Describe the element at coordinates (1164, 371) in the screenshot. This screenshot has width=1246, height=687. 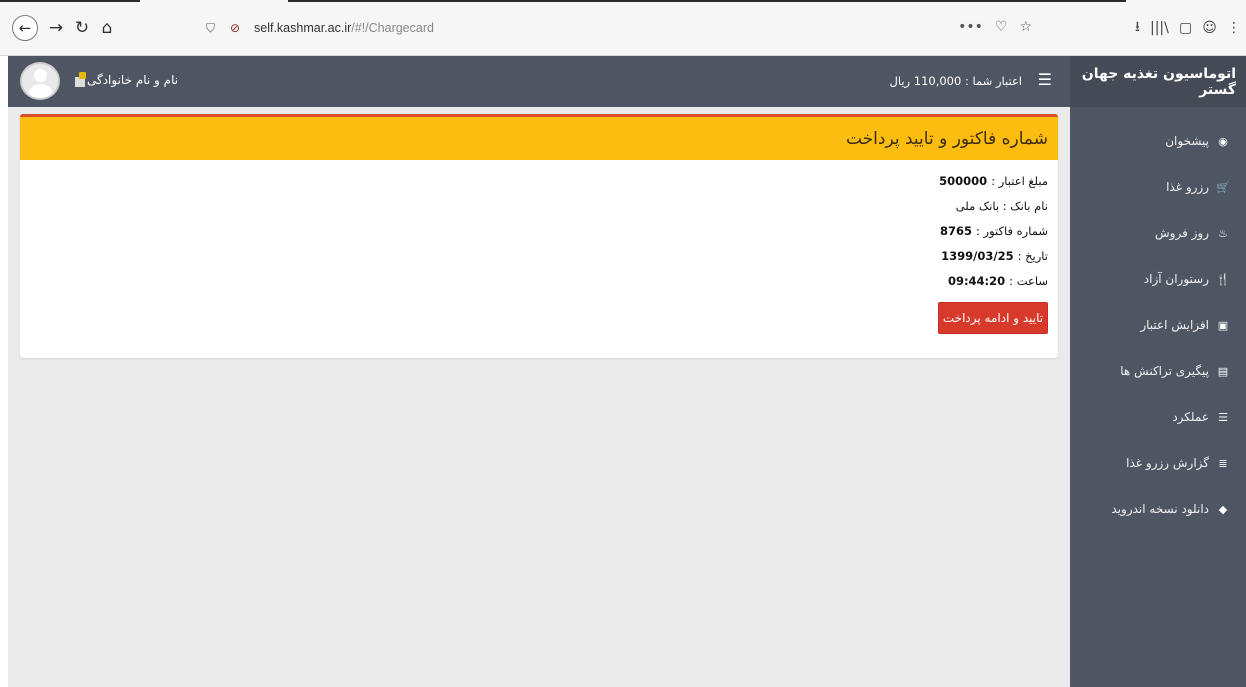
I see `sidebar-item-label: پیگیری تراکنش ها` at that location.